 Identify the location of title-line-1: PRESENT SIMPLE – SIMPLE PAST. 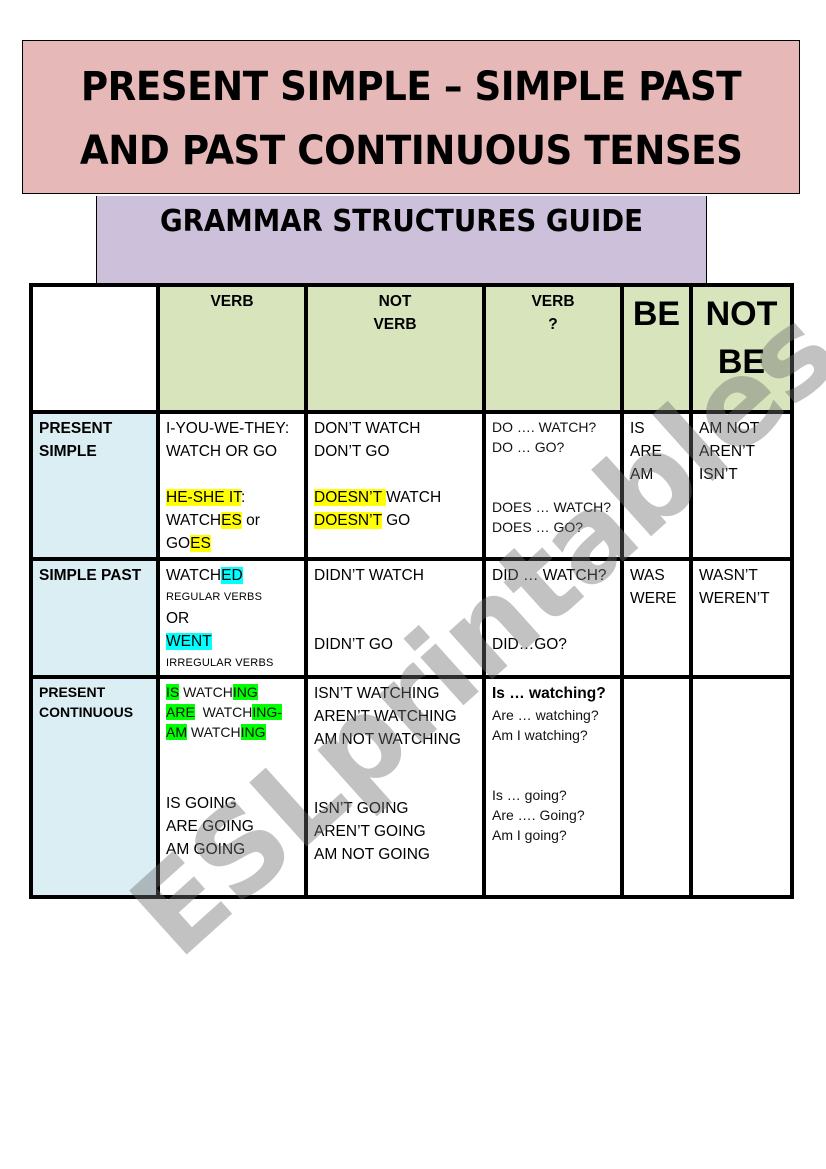
(411, 87).